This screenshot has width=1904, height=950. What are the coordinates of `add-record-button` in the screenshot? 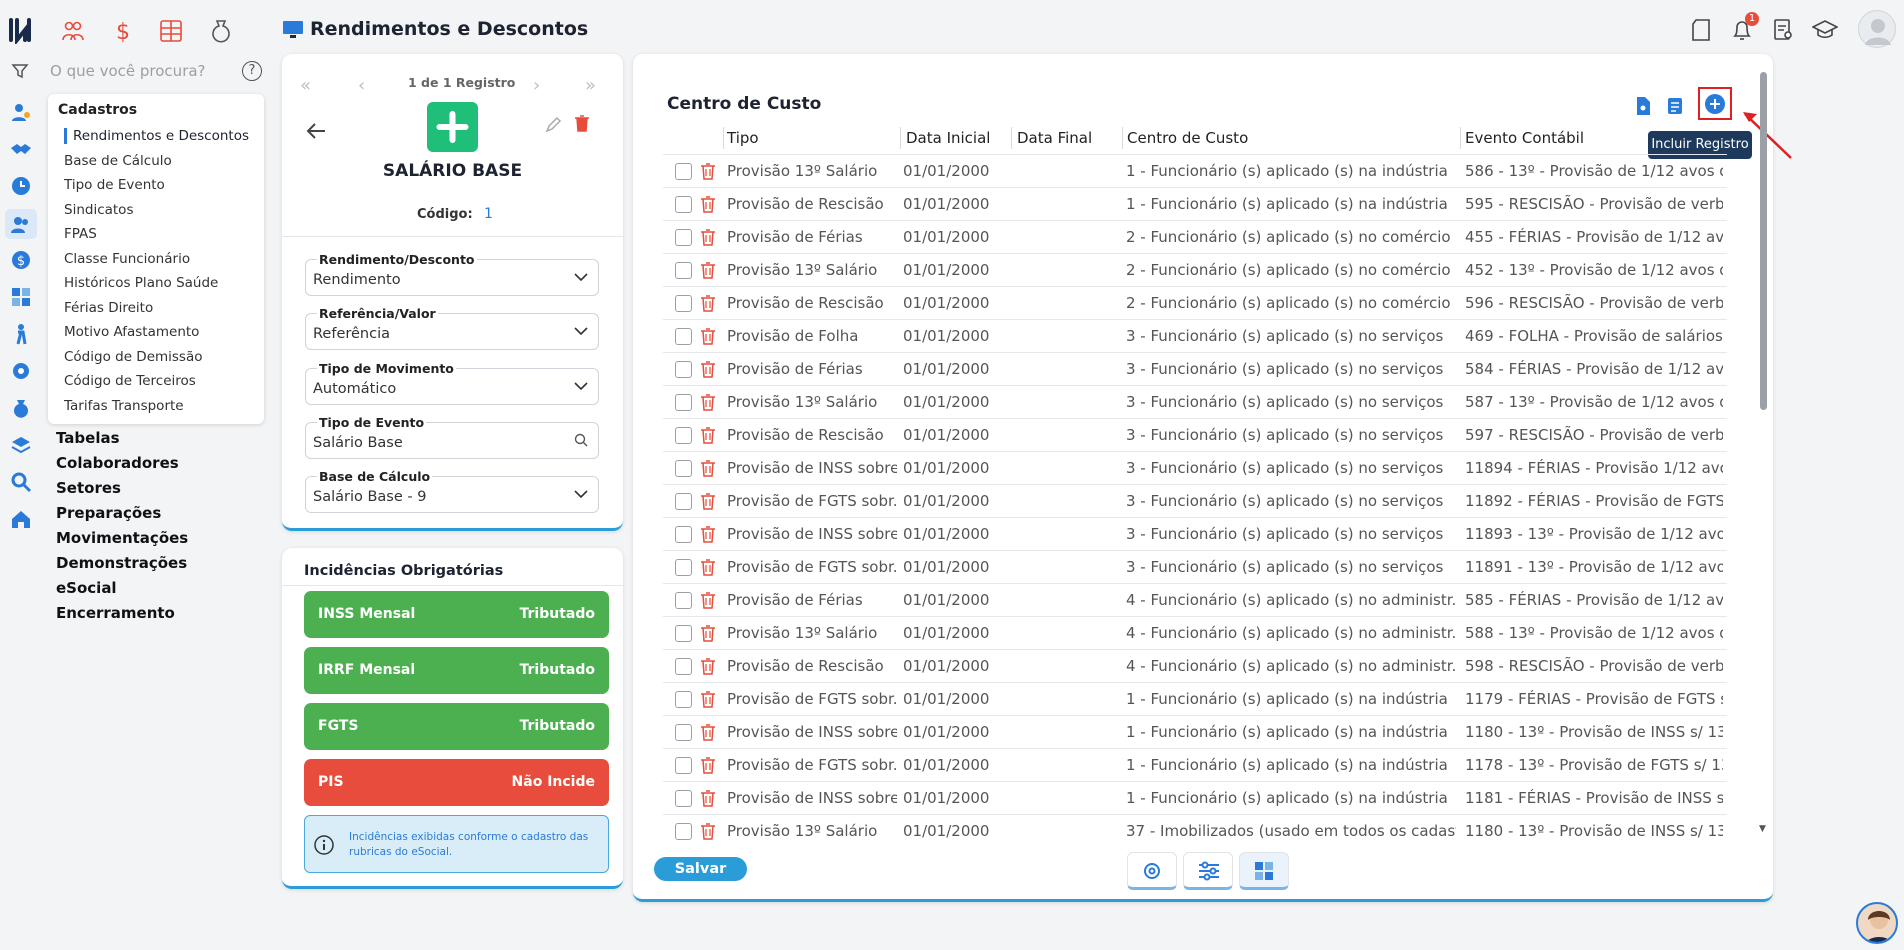 It's located at (1715, 104).